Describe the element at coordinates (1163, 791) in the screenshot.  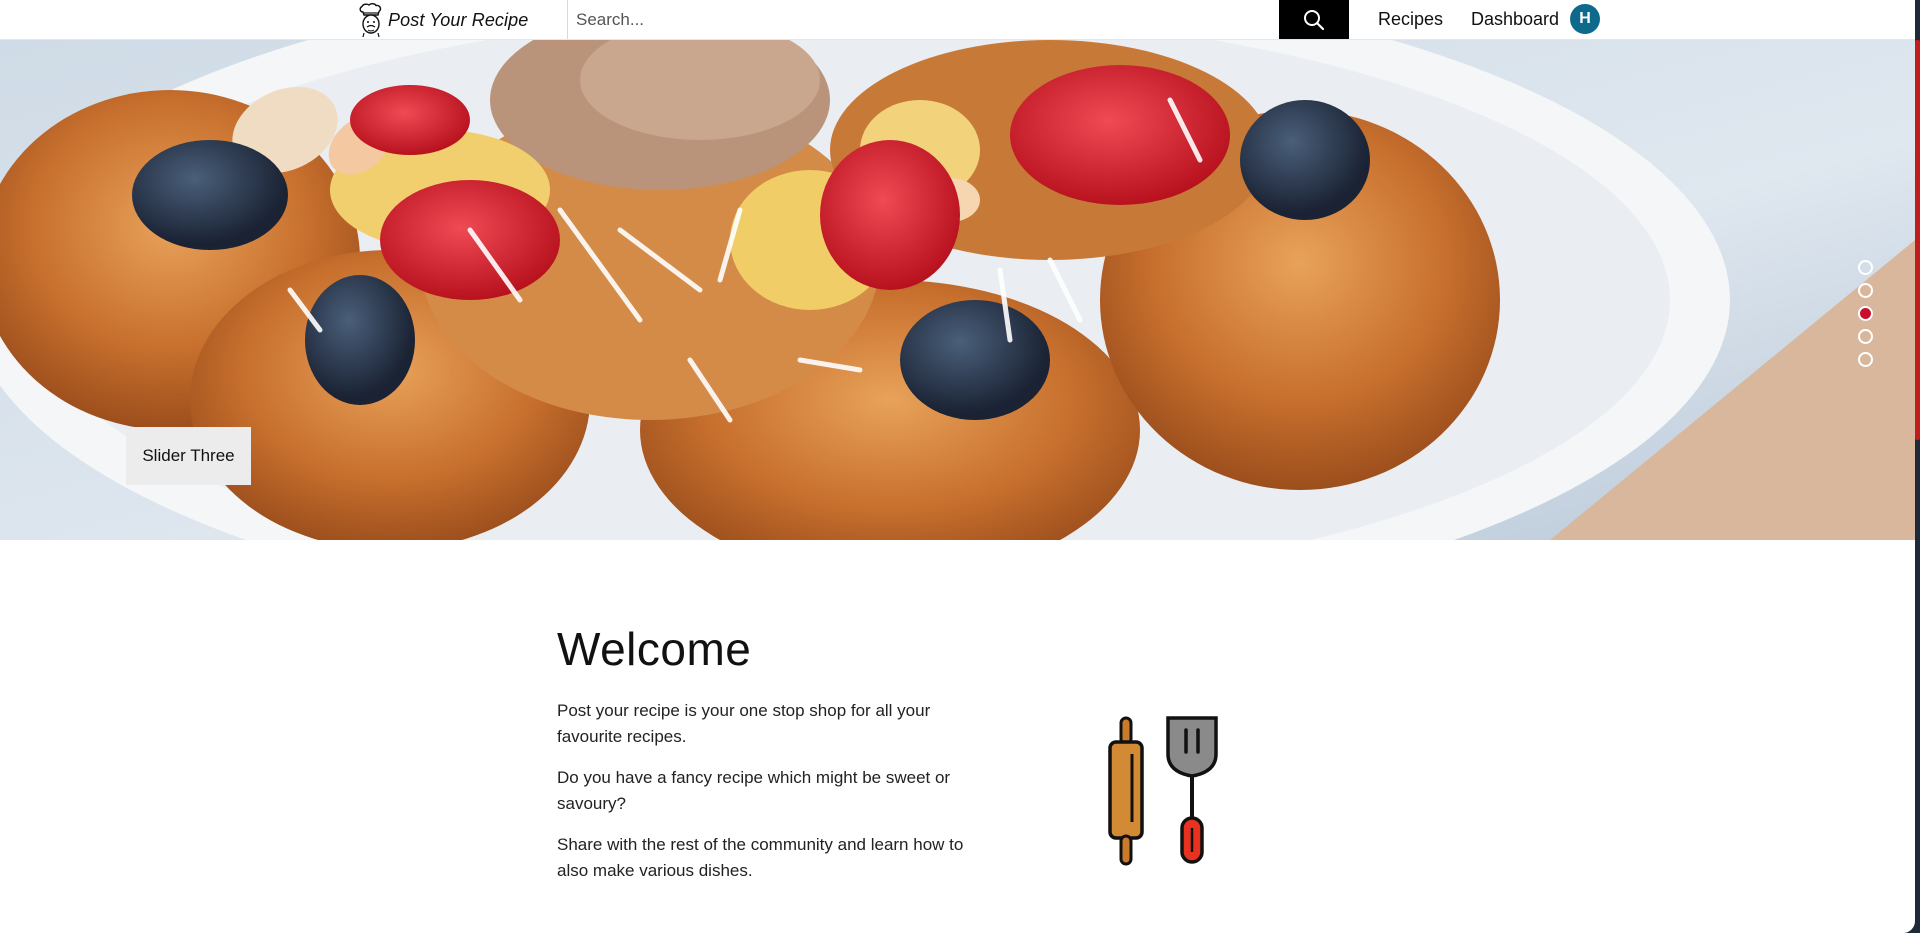
I see `rolling-pin-spatula-icon` at that location.